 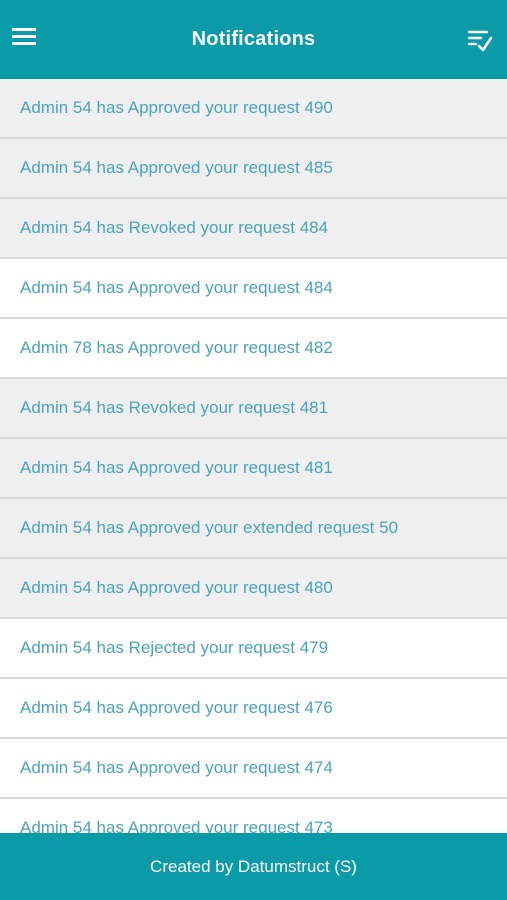 I want to click on notification-item: Admin 54 has Approved your request 484, so click(x=253, y=289).